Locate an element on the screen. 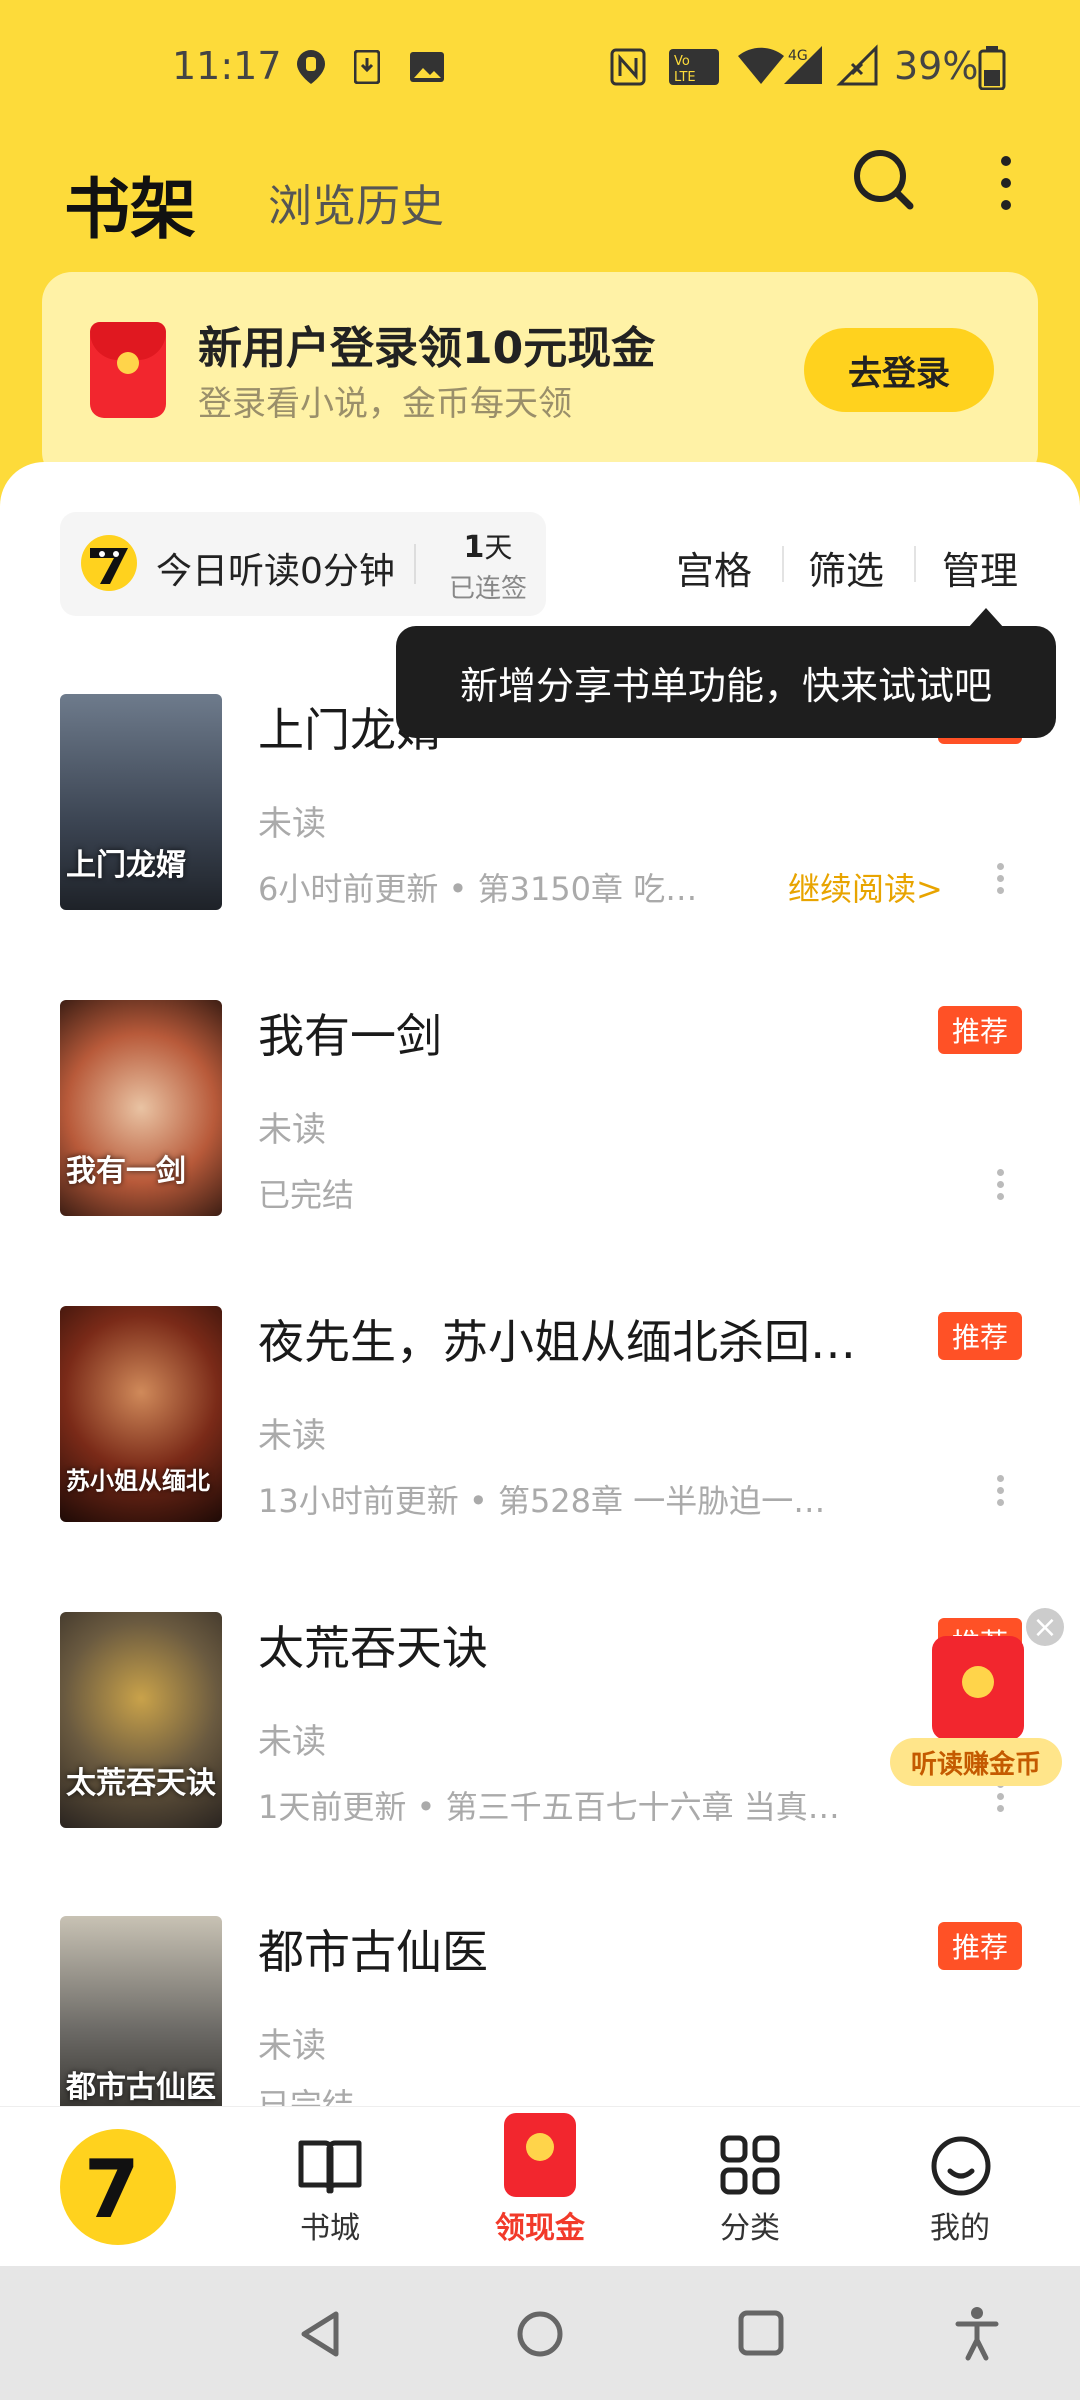 This screenshot has width=1080, height=2400. svg-text: 4G is located at coordinates (798, 56).